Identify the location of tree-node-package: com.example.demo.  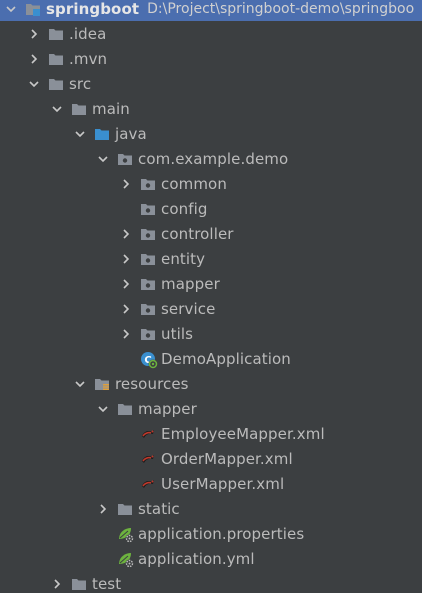
(211, 158).